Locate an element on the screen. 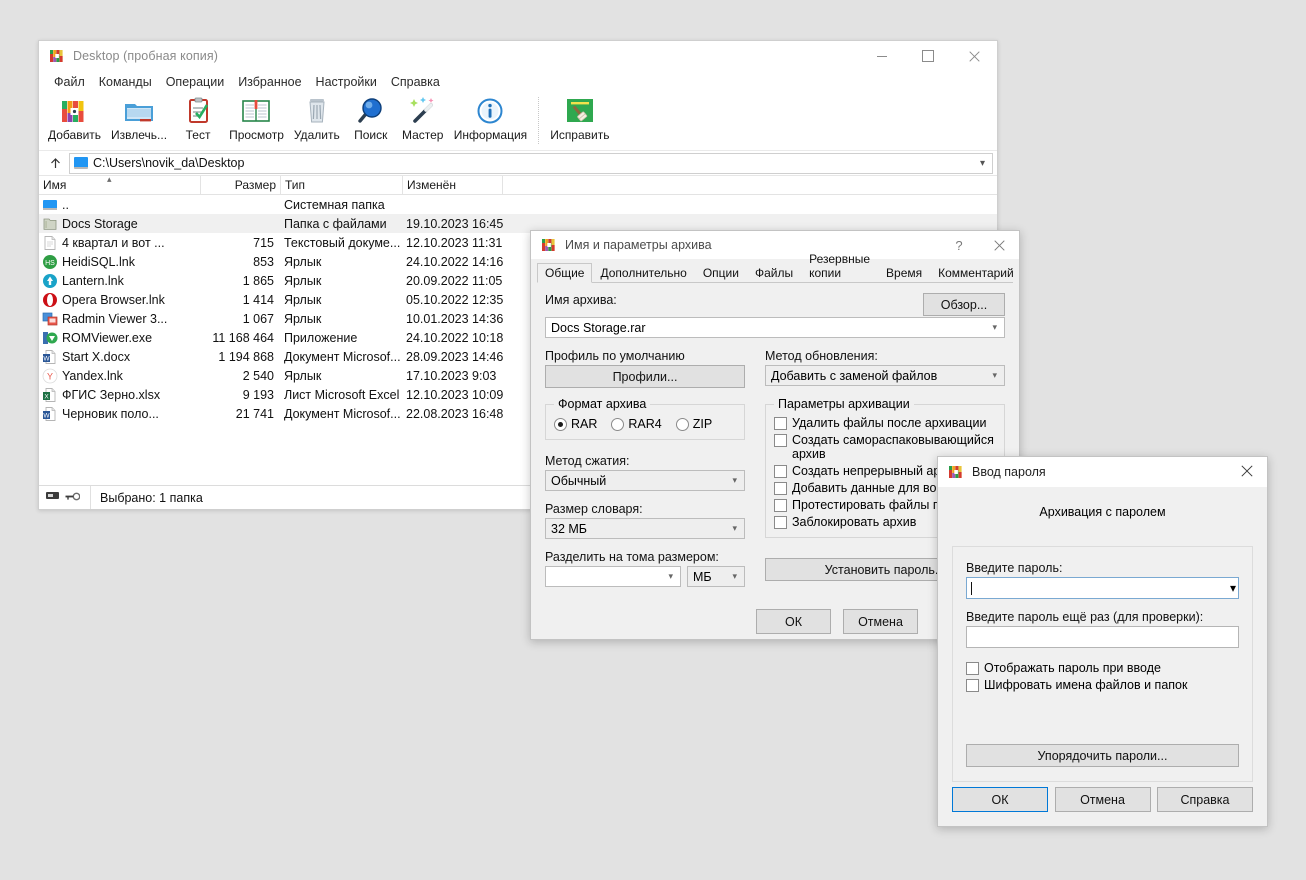 Image resolution: width=1306 pixels, height=880 pixels. toolbar-button-repair: Исправить is located at coordinates (579, 117).